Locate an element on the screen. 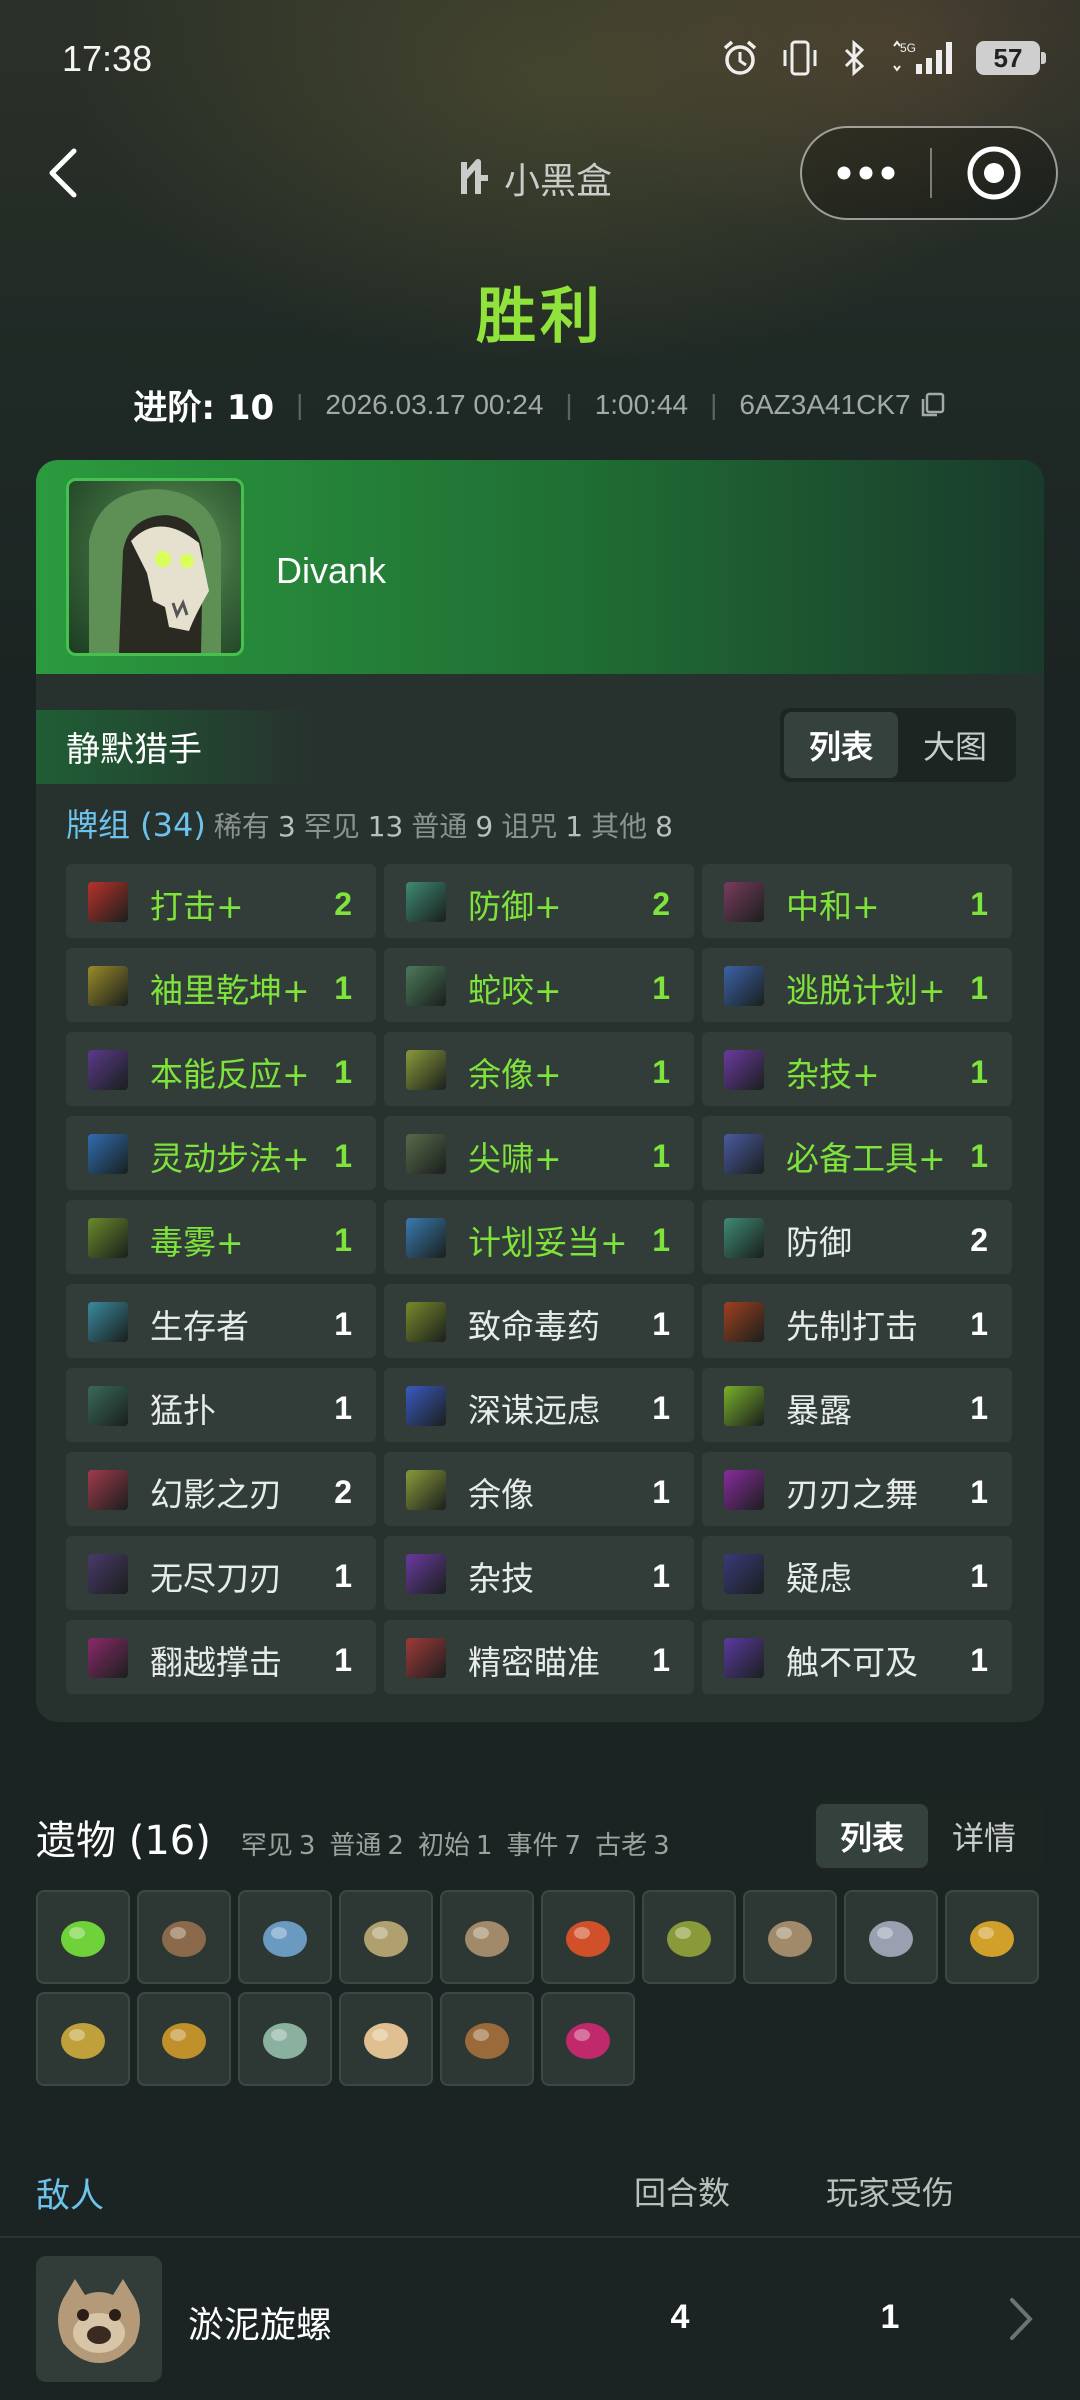 The height and width of the screenshot is (2400, 1080). other-count: 8 is located at coordinates (664, 826).